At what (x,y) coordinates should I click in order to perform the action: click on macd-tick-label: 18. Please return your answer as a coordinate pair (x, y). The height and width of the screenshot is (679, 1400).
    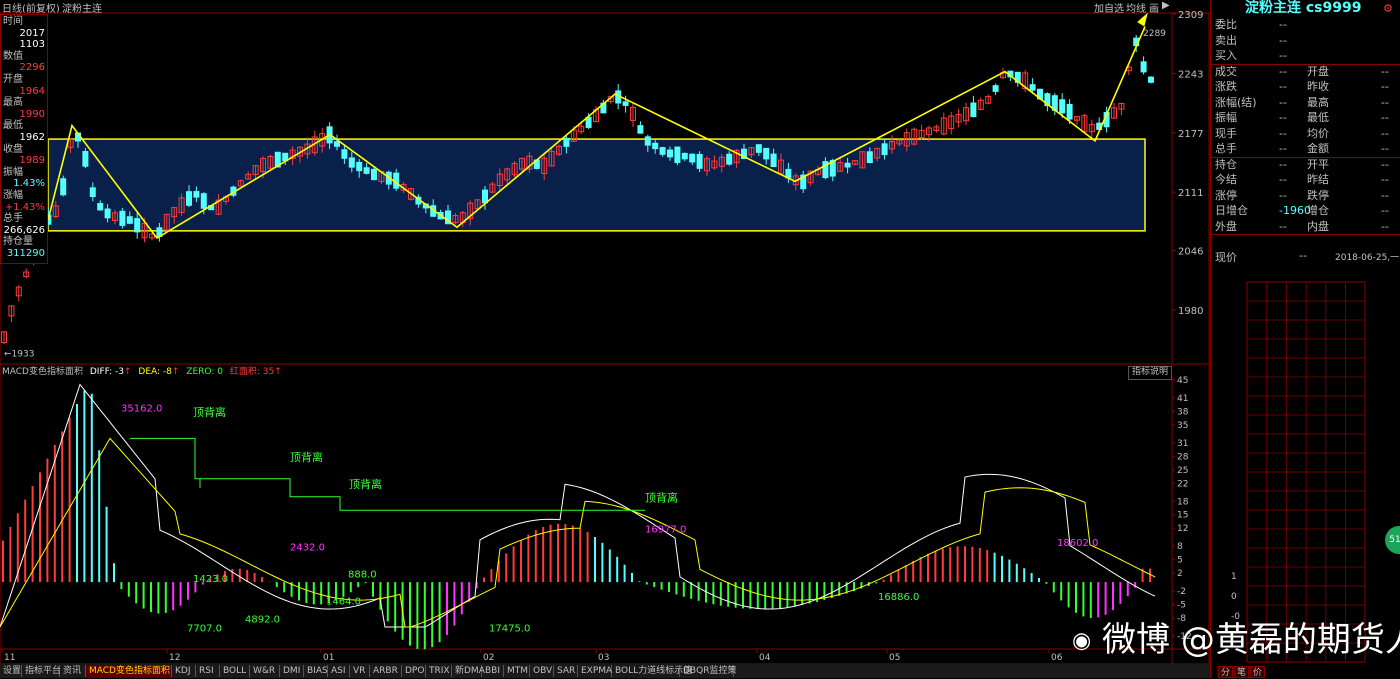
    Looking at the image, I should click on (1183, 502).